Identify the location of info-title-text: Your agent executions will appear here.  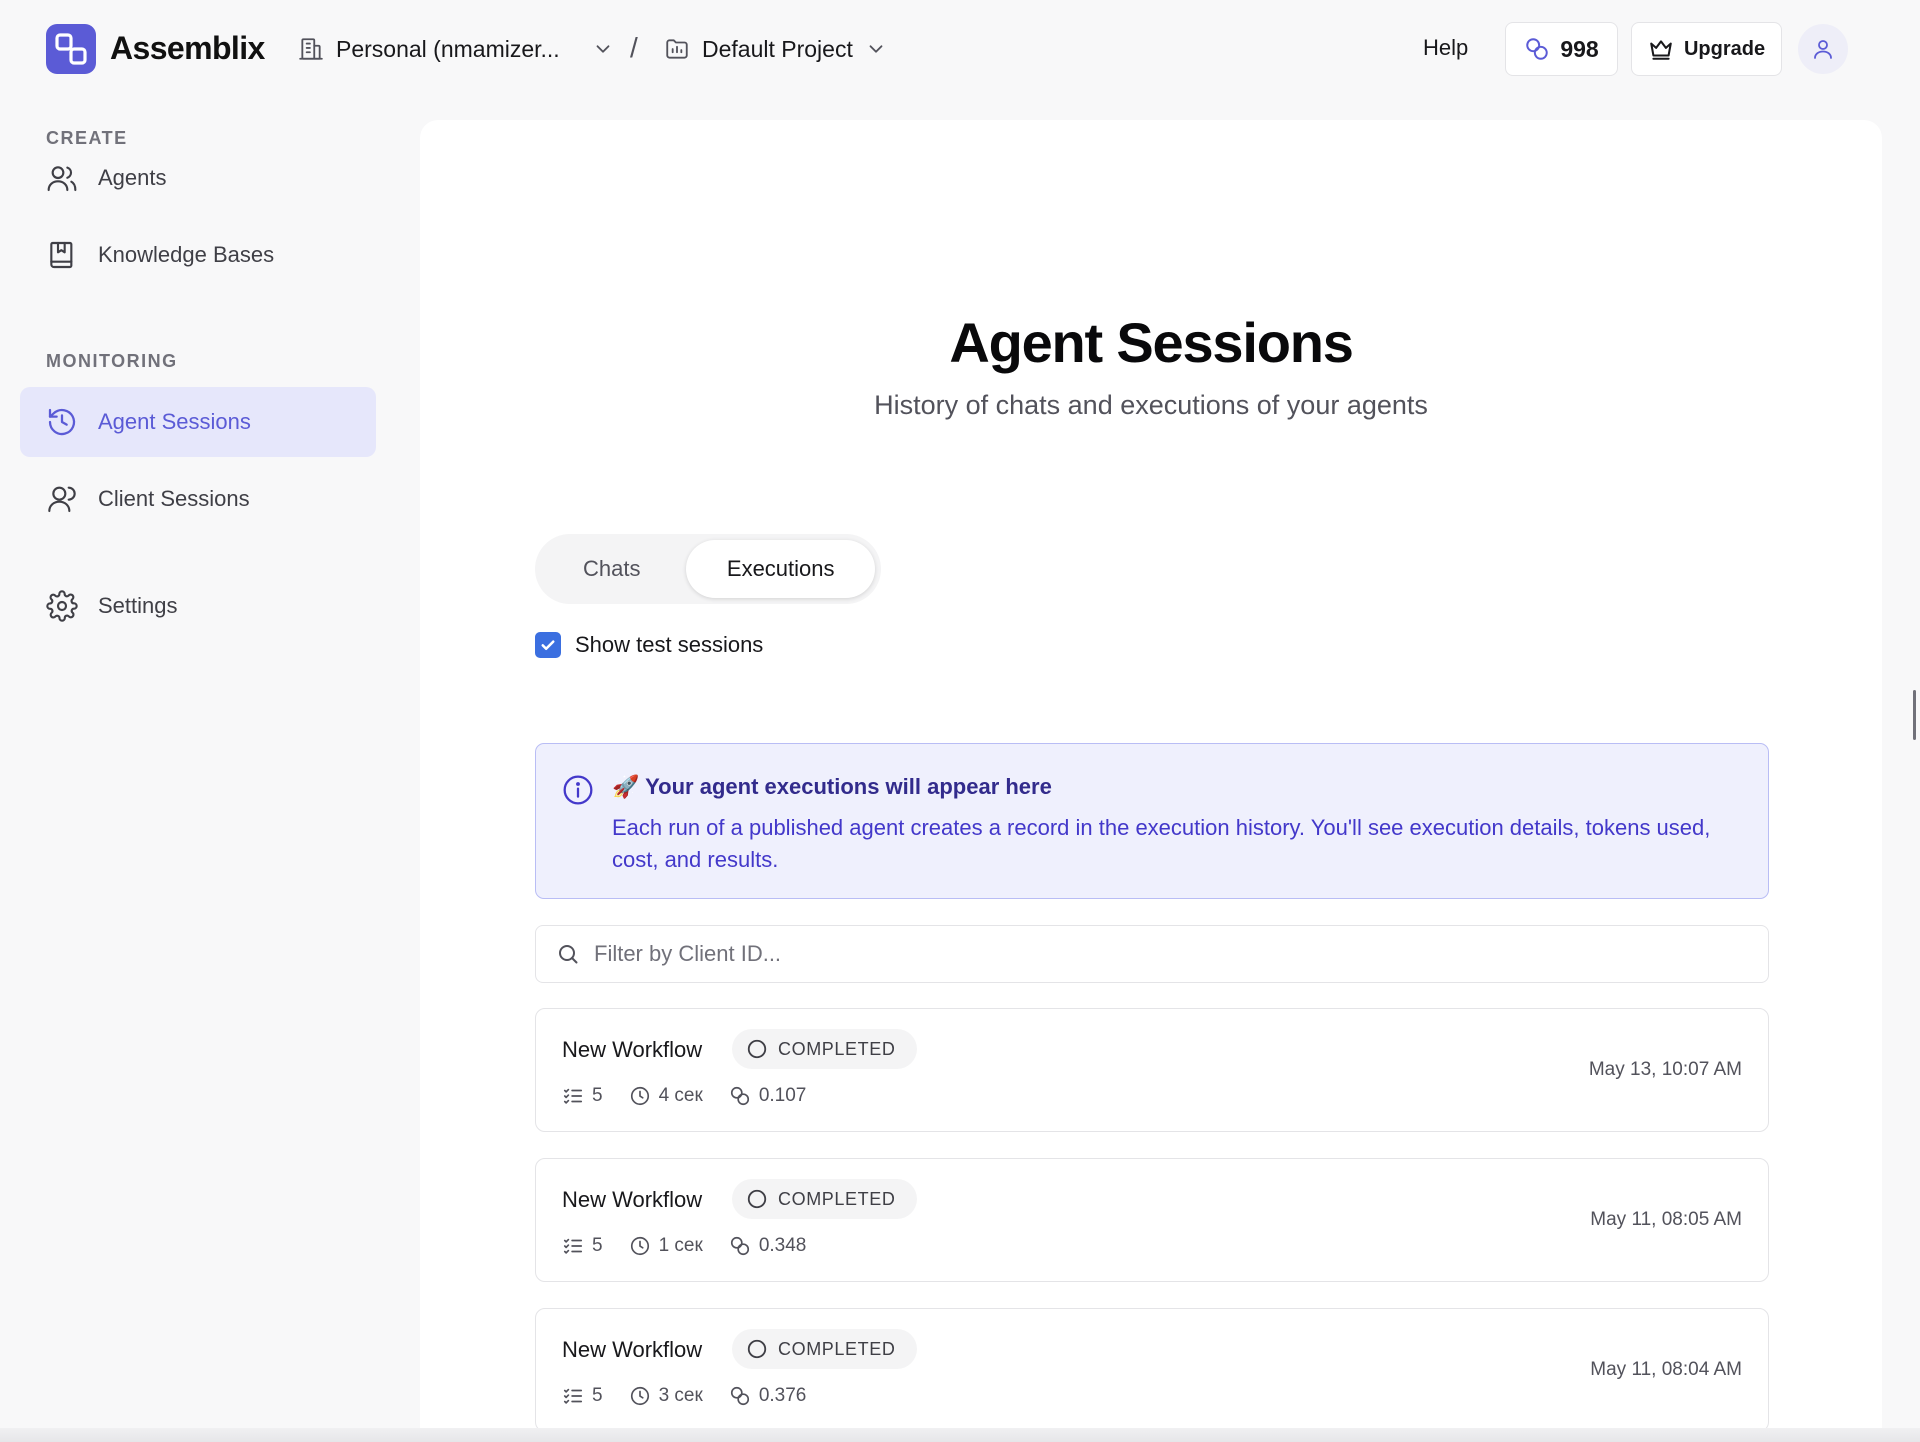
(848, 786).